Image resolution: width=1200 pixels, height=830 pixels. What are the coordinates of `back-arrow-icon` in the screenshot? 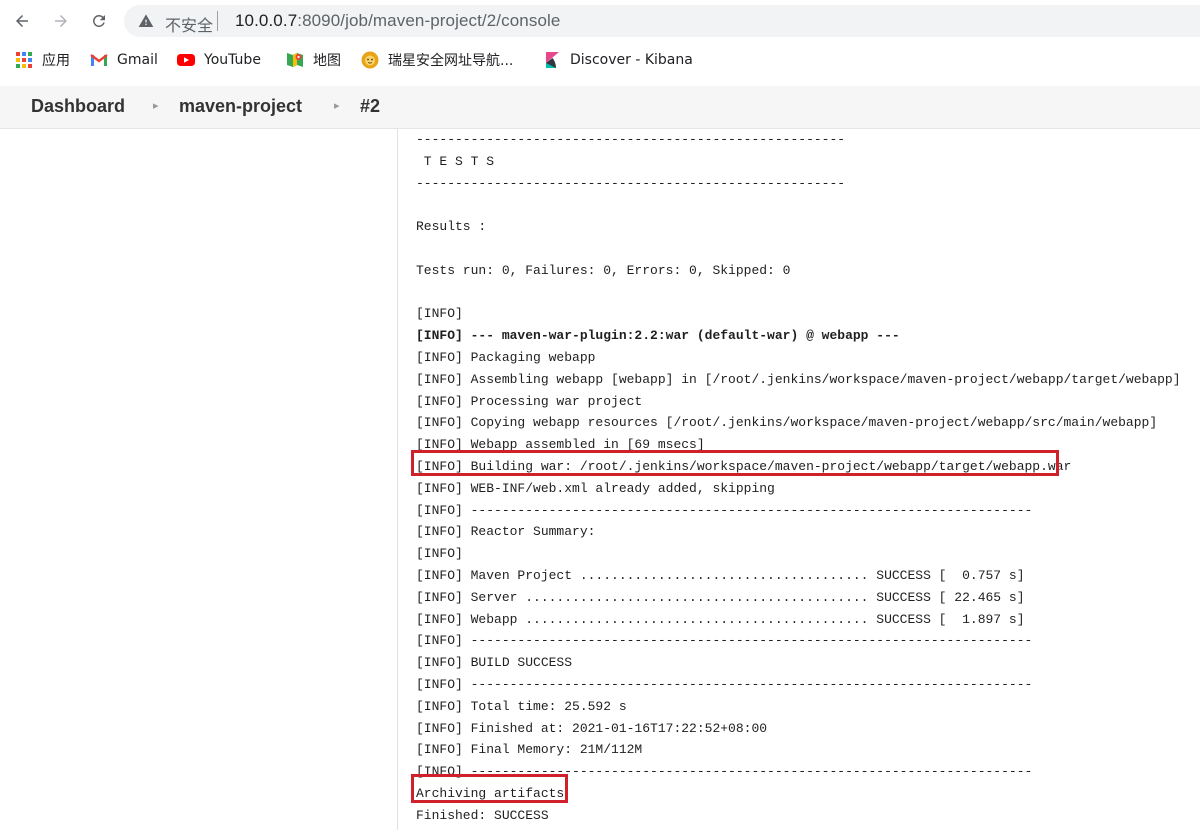 It's located at (22, 21).